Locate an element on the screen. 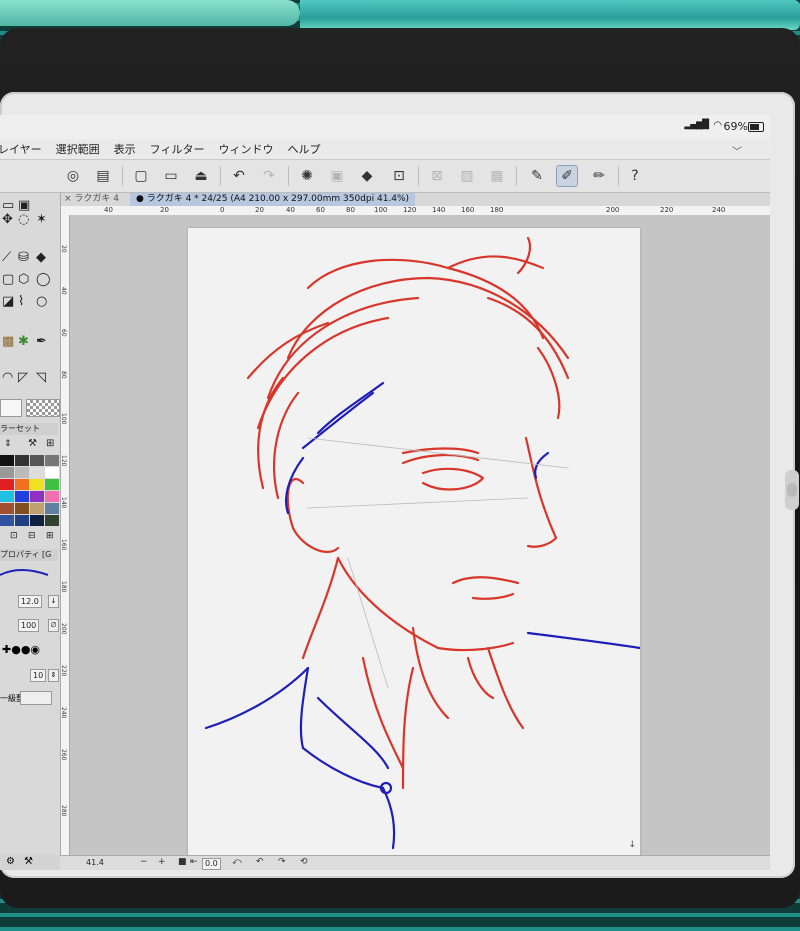  swatch-action-icon: ⊡ is located at coordinates (14, 536).